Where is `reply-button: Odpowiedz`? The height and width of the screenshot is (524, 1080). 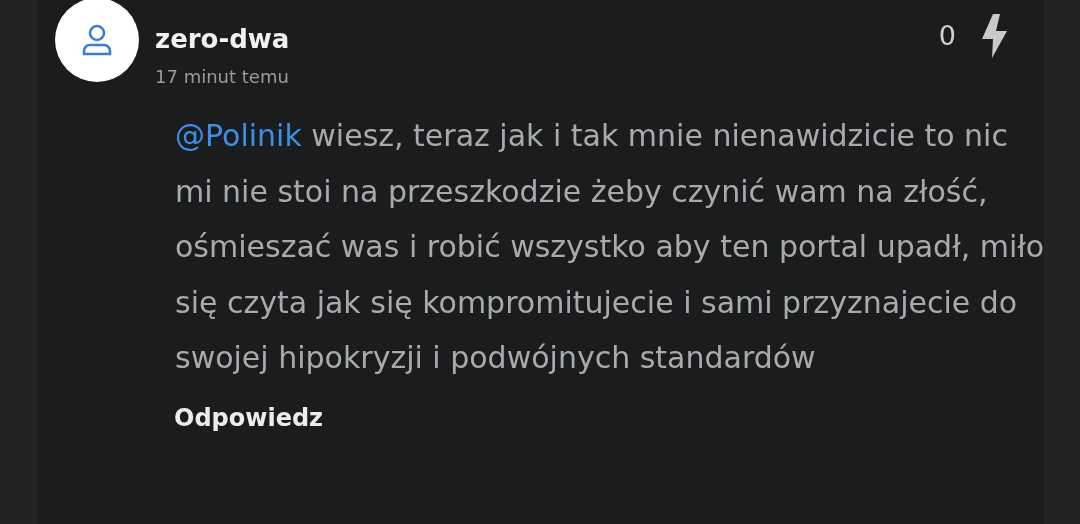 reply-button: Odpowiedz is located at coordinates (249, 417).